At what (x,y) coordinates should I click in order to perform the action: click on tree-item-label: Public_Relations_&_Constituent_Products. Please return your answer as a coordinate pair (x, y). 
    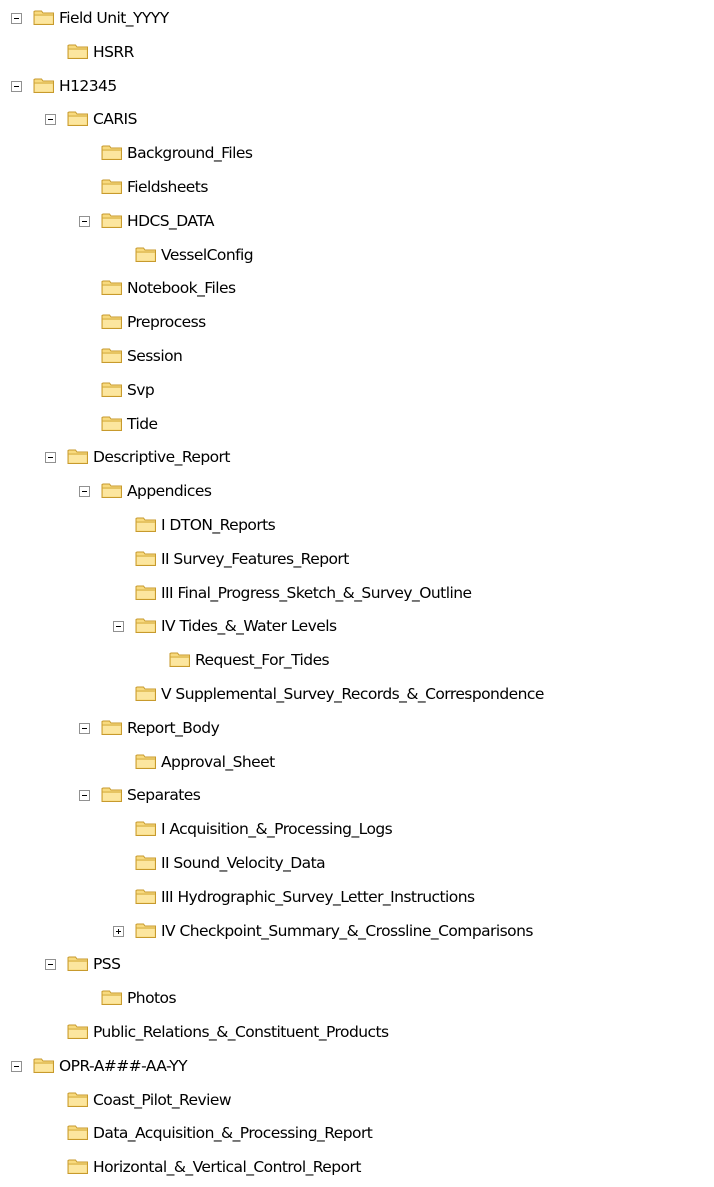
    Looking at the image, I should click on (241, 1032).